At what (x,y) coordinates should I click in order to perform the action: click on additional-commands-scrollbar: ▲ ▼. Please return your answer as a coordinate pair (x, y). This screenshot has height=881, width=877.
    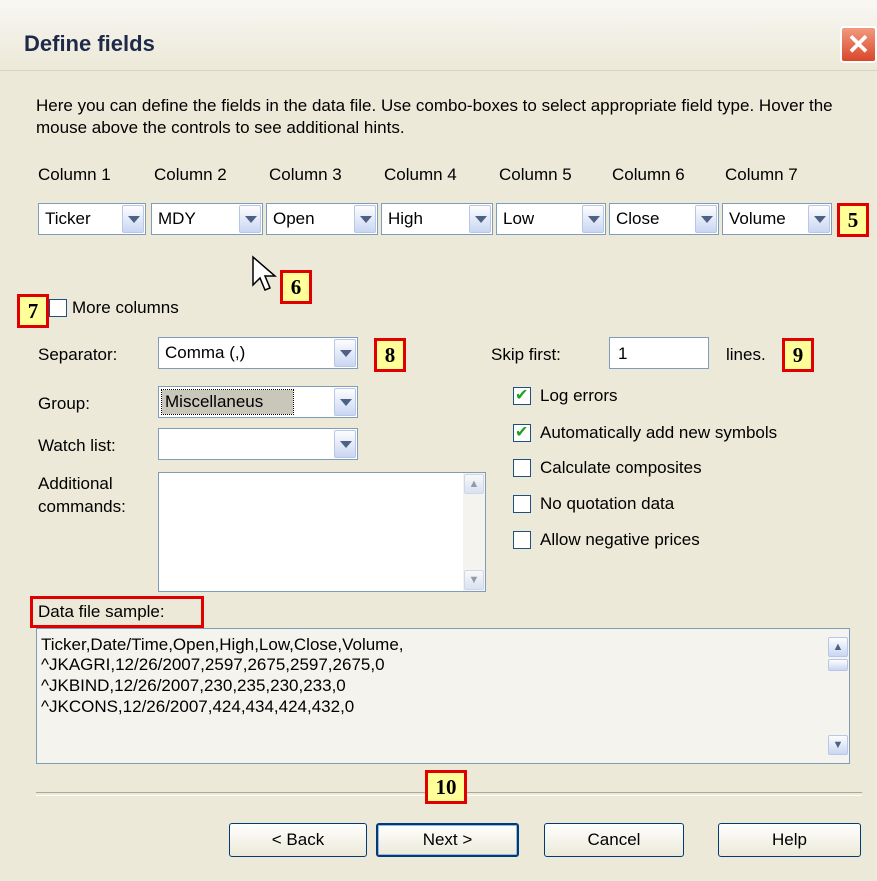
    Looking at the image, I should click on (474, 532).